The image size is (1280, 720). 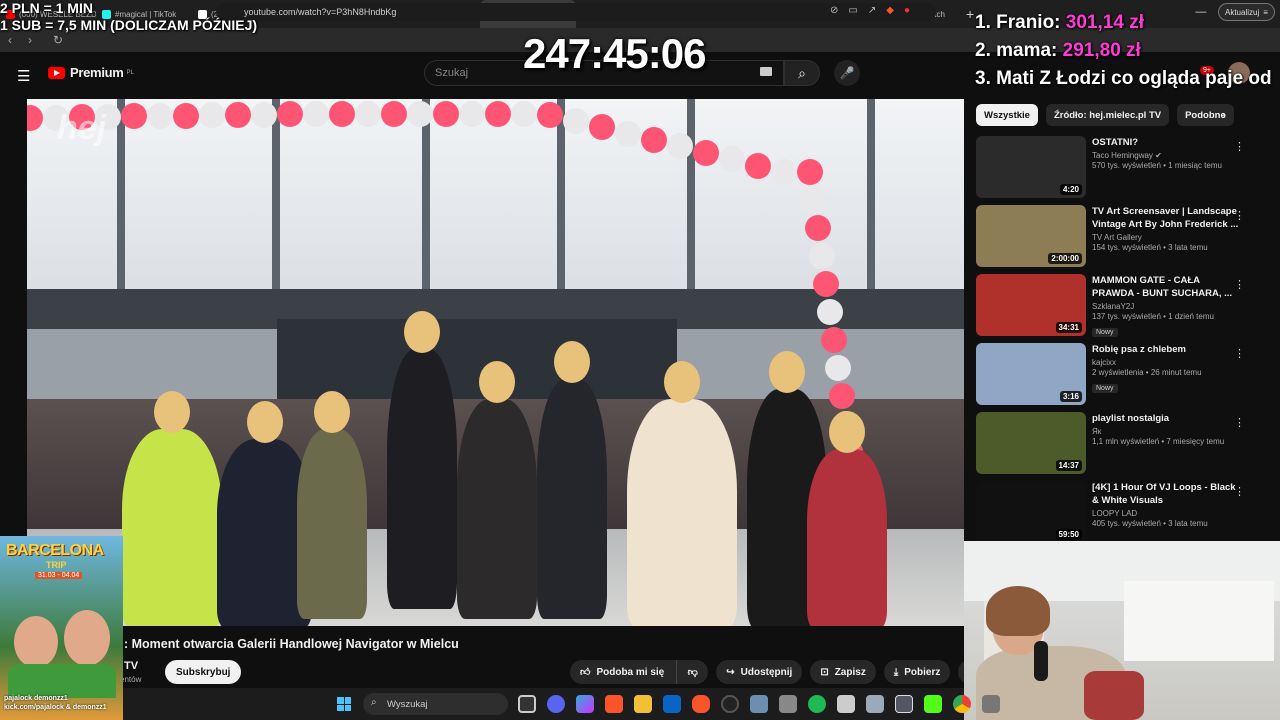 I want to click on subscriber-count: entów, so click(x=131, y=679).